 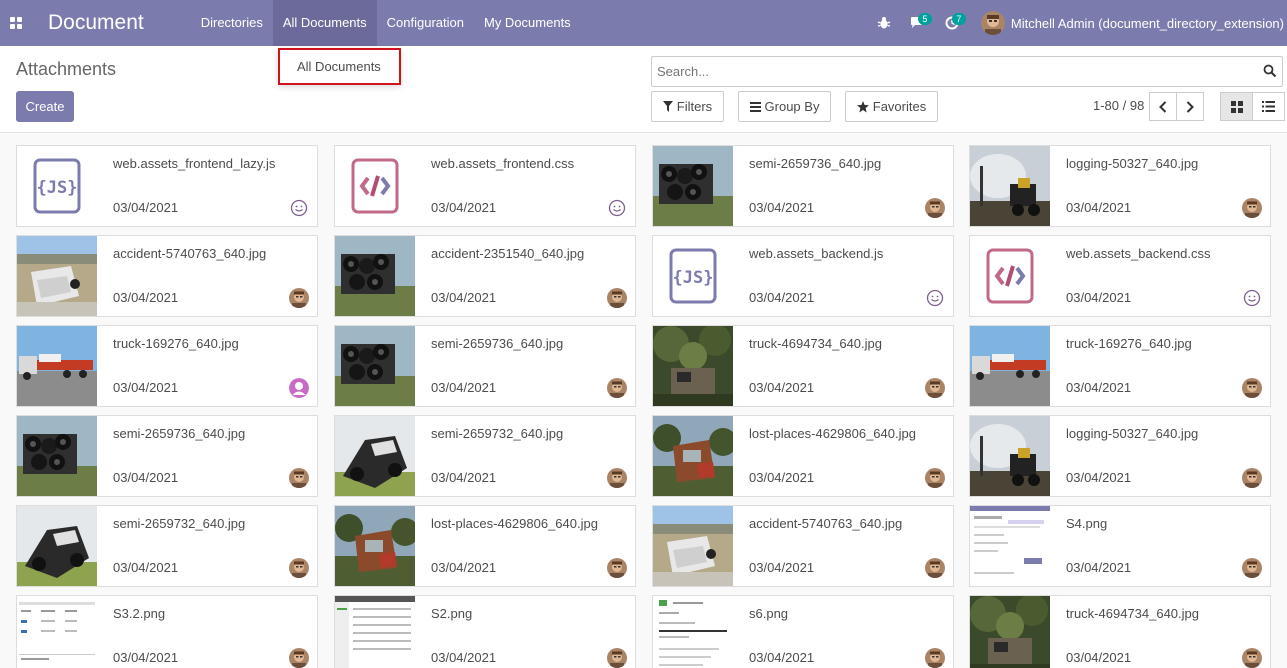 I want to click on activity-button: 7, so click(x=952, y=23).